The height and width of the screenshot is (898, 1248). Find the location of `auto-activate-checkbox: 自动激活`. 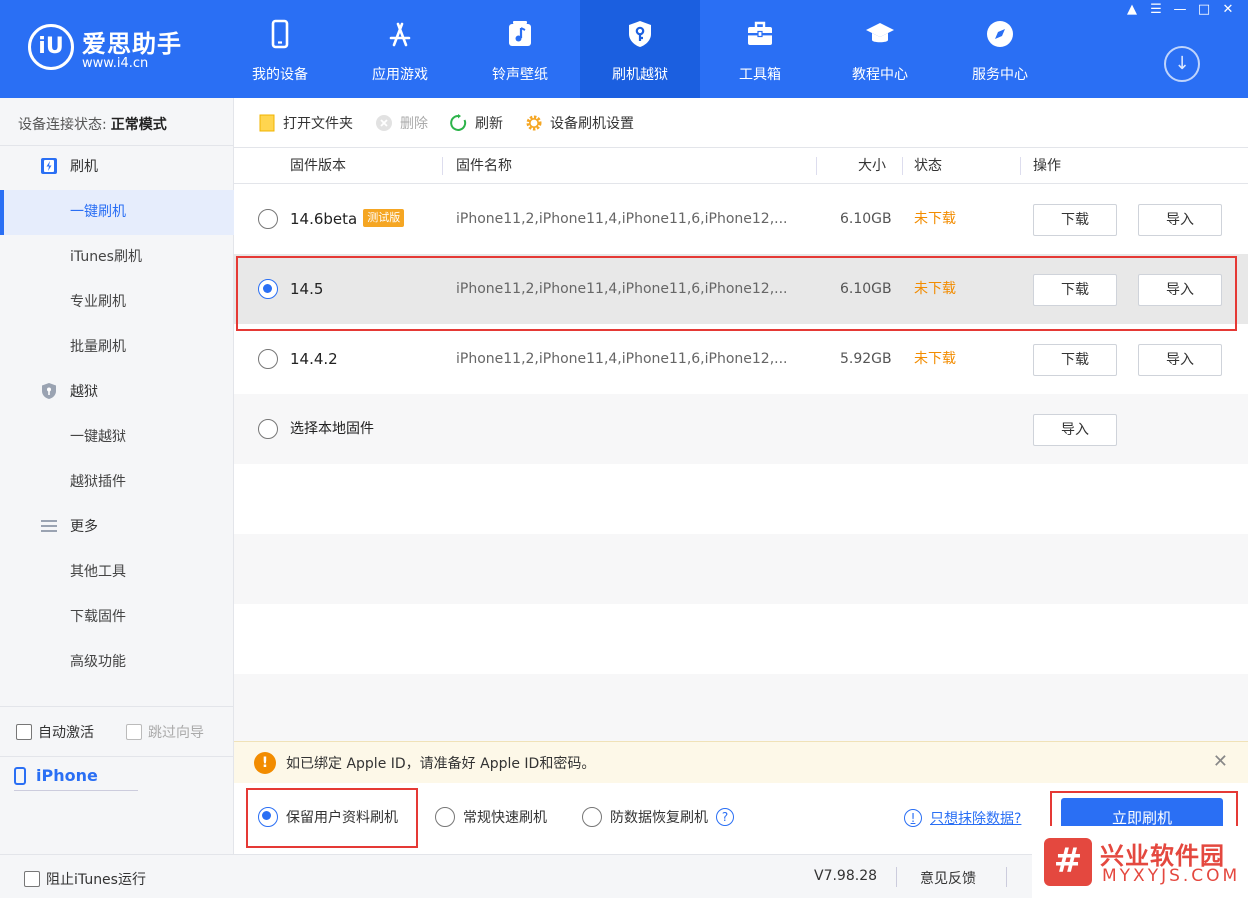

auto-activate-checkbox: 自动激活 is located at coordinates (55, 732).